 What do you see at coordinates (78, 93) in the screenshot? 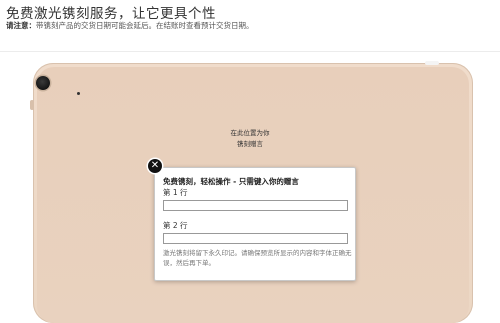
I see `microphone-dot` at bounding box center [78, 93].